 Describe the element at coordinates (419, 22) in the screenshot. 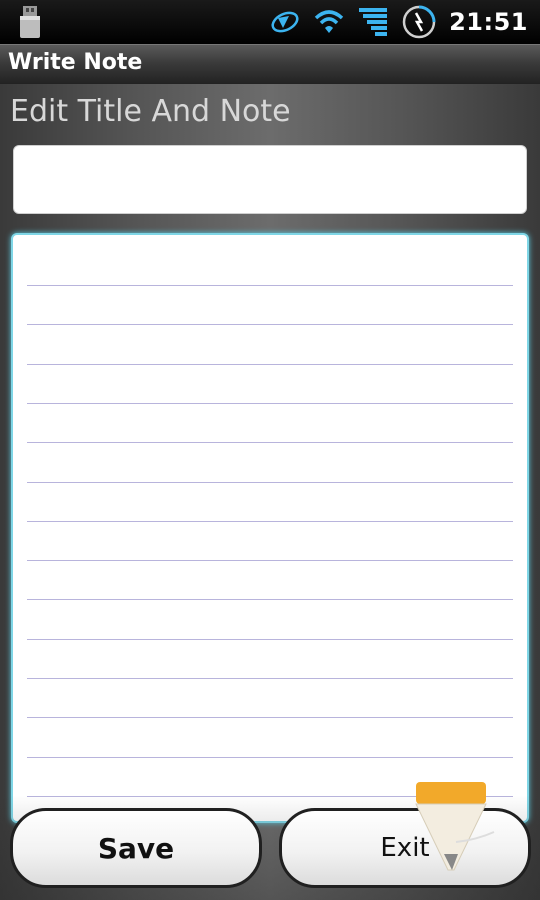

I see `battery-charging-icon` at that location.